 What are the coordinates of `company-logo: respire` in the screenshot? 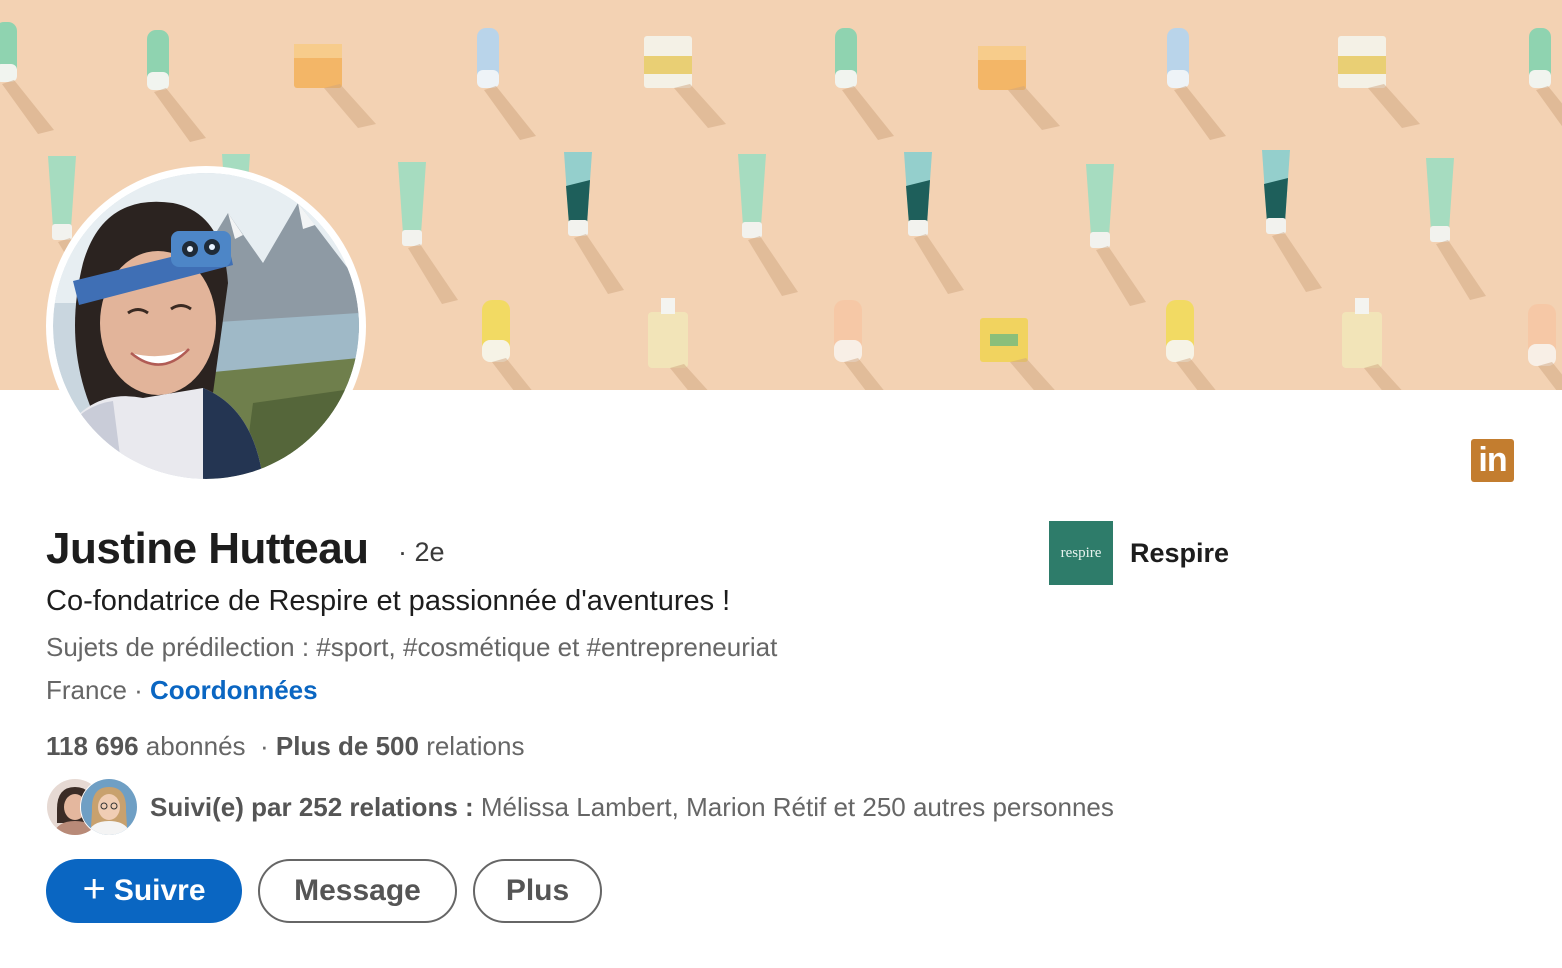 It's located at (1081, 553).